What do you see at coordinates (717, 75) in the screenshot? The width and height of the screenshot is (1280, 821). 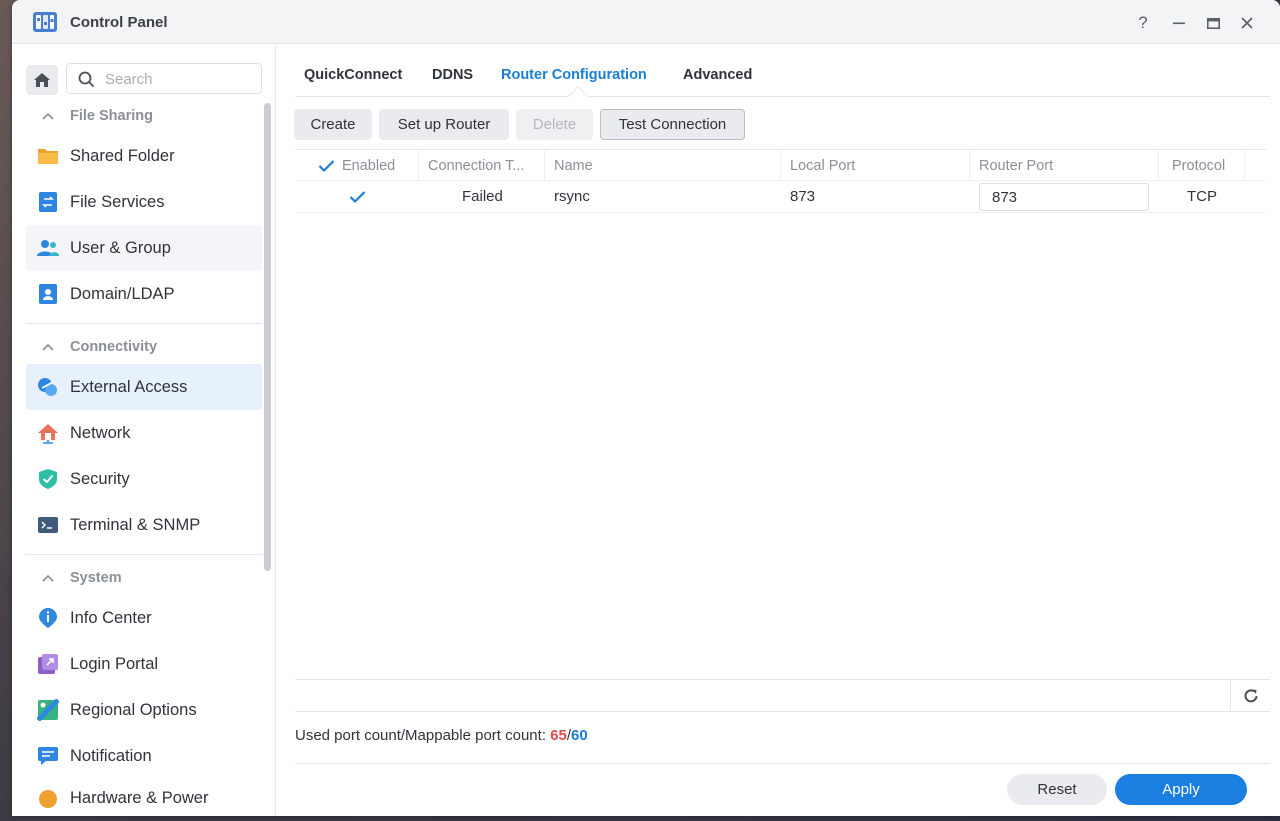 I see `tab-advanced: Advanced` at bounding box center [717, 75].